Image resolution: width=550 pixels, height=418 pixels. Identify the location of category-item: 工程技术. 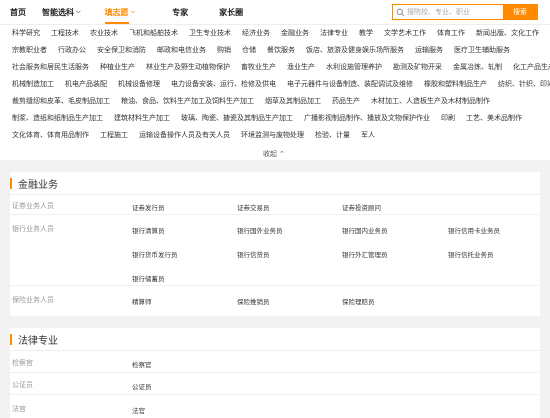
(65, 33).